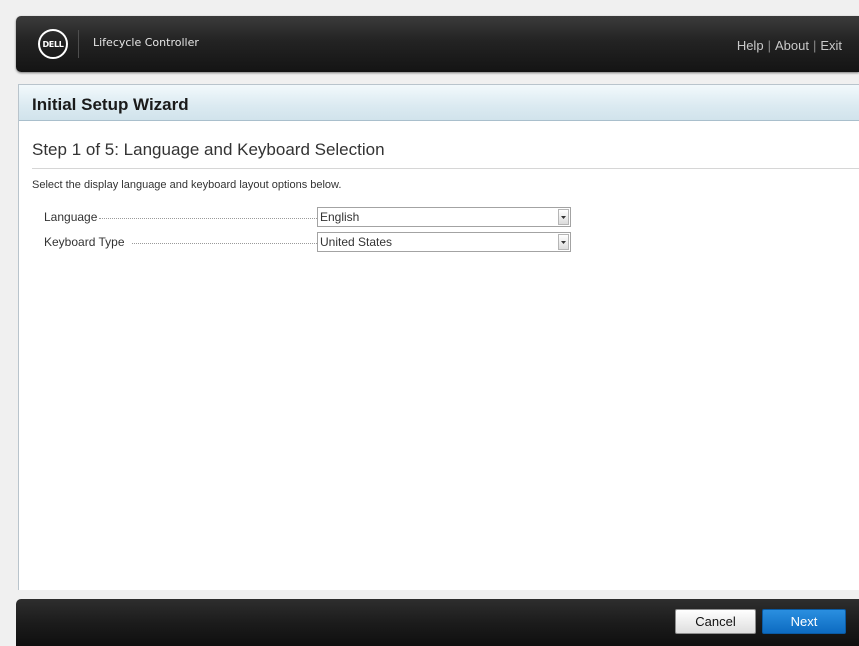 The width and height of the screenshot is (859, 646). I want to click on header-links: Help | About | Exit, so click(789, 45).